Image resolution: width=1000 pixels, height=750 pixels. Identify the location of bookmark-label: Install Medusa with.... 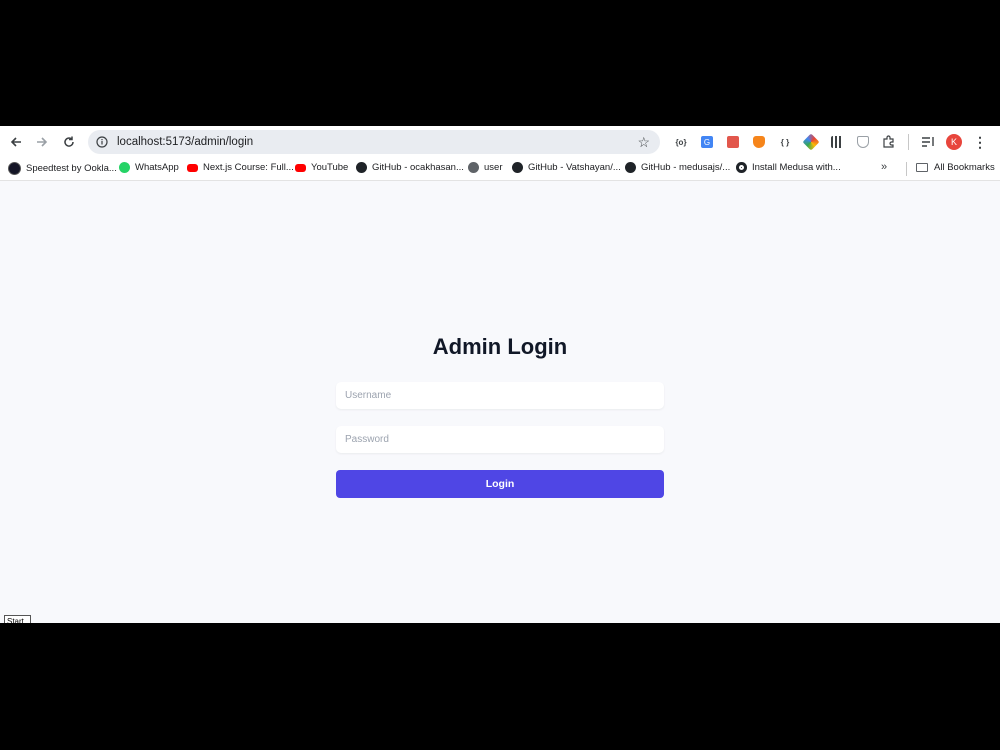
(796, 167).